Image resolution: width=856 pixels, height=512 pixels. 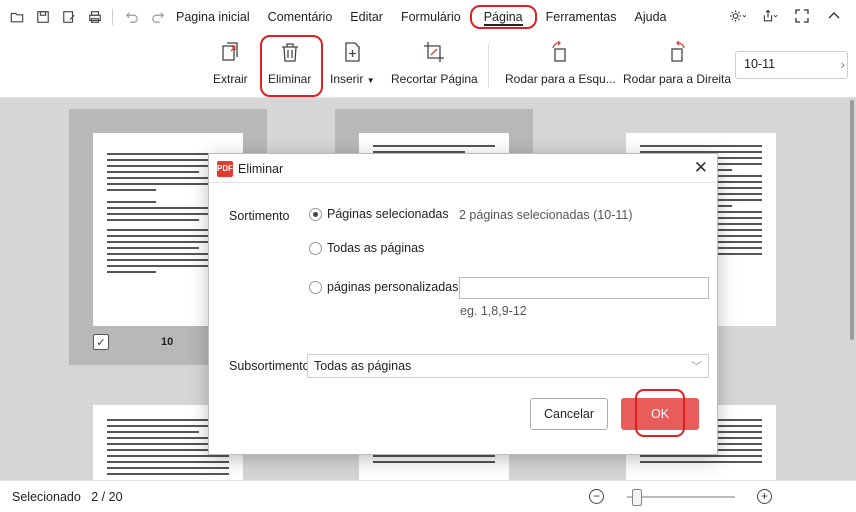 What do you see at coordinates (261, 169) in the screenshot?
I see `dialog-title: Eliminar` at bounding box center [261, 169].